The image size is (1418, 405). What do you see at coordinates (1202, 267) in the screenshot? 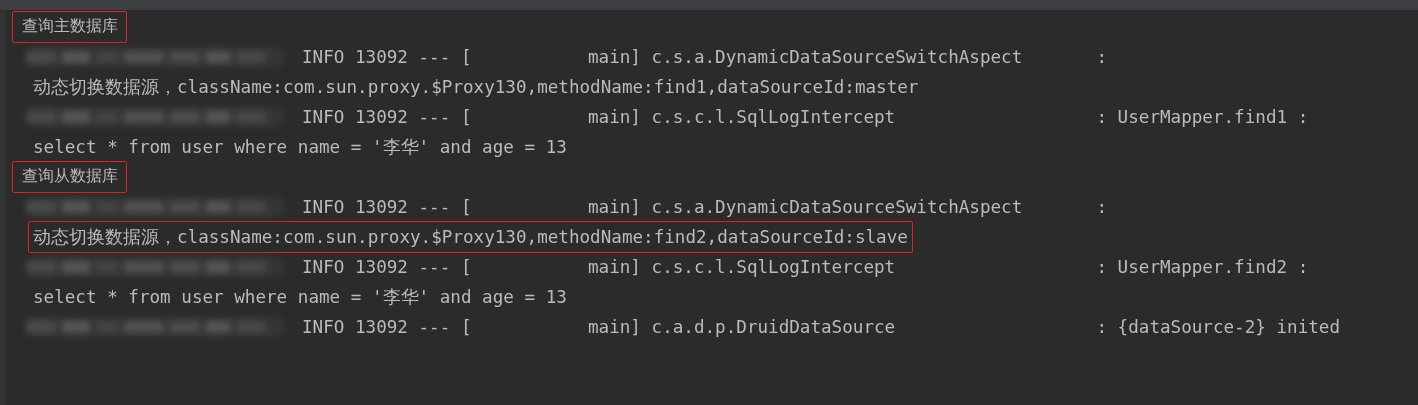
I see `log-message: : UserMapper.find2 :` at bounding box center [1202, 267].